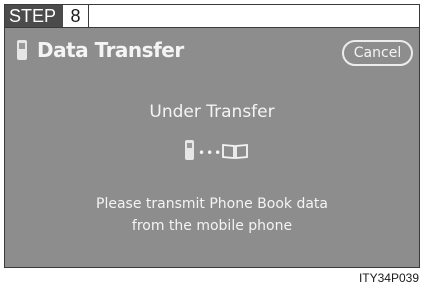 Image resolution: width=425 pixels, height=290 pixels. What do you see at coordinates (388, 278) in the screenshot?
I see `figure-code: ITY34P039` at bounding box center [388, 278].